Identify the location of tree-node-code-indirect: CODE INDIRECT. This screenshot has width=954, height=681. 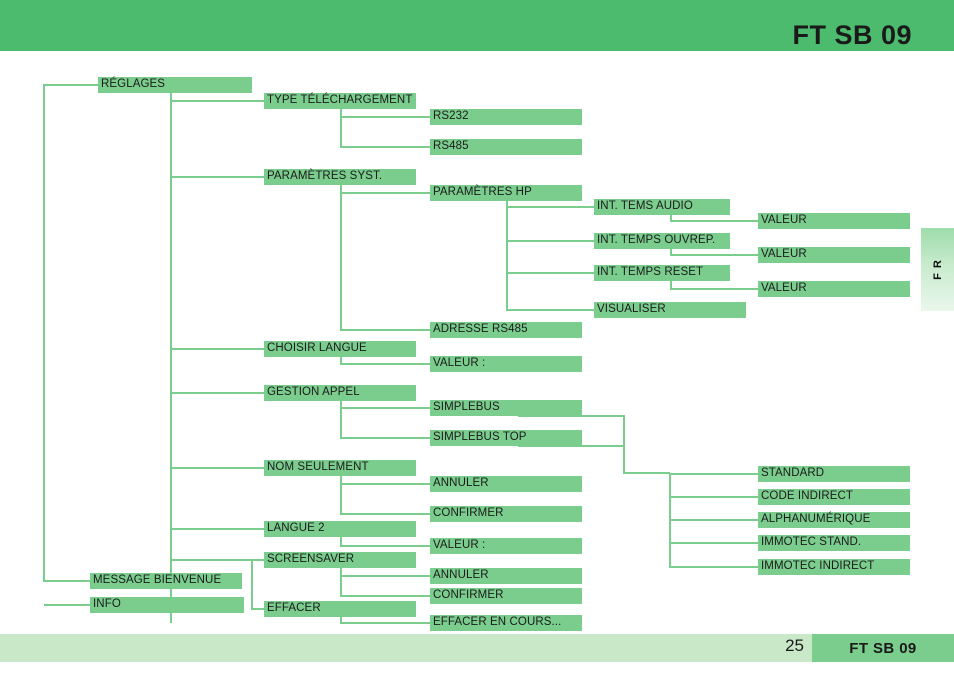
(834, 497).